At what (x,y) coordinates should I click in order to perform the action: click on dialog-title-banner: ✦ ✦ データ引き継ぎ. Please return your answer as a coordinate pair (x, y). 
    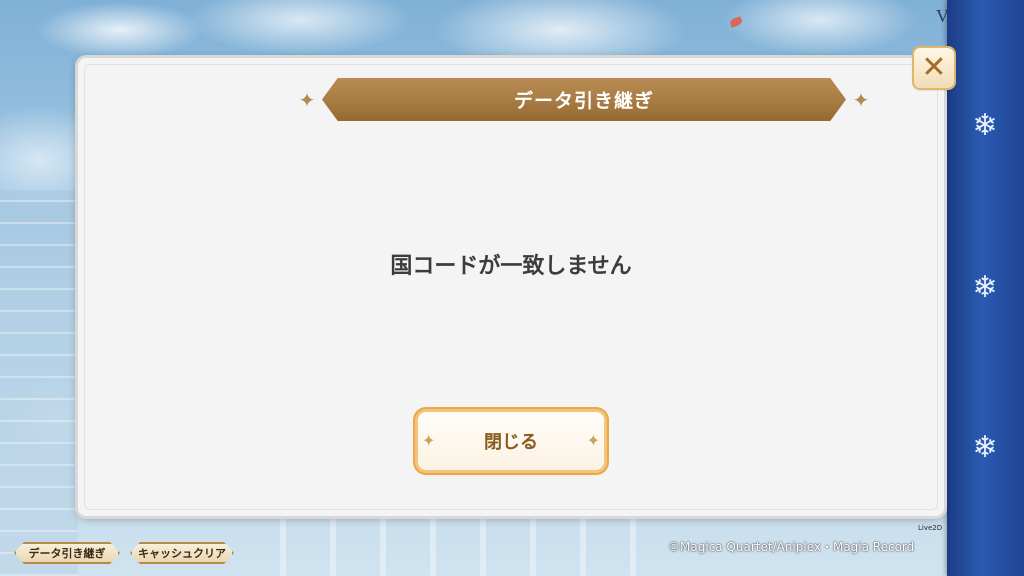
    Looking at the image, I should click on (584, 99).